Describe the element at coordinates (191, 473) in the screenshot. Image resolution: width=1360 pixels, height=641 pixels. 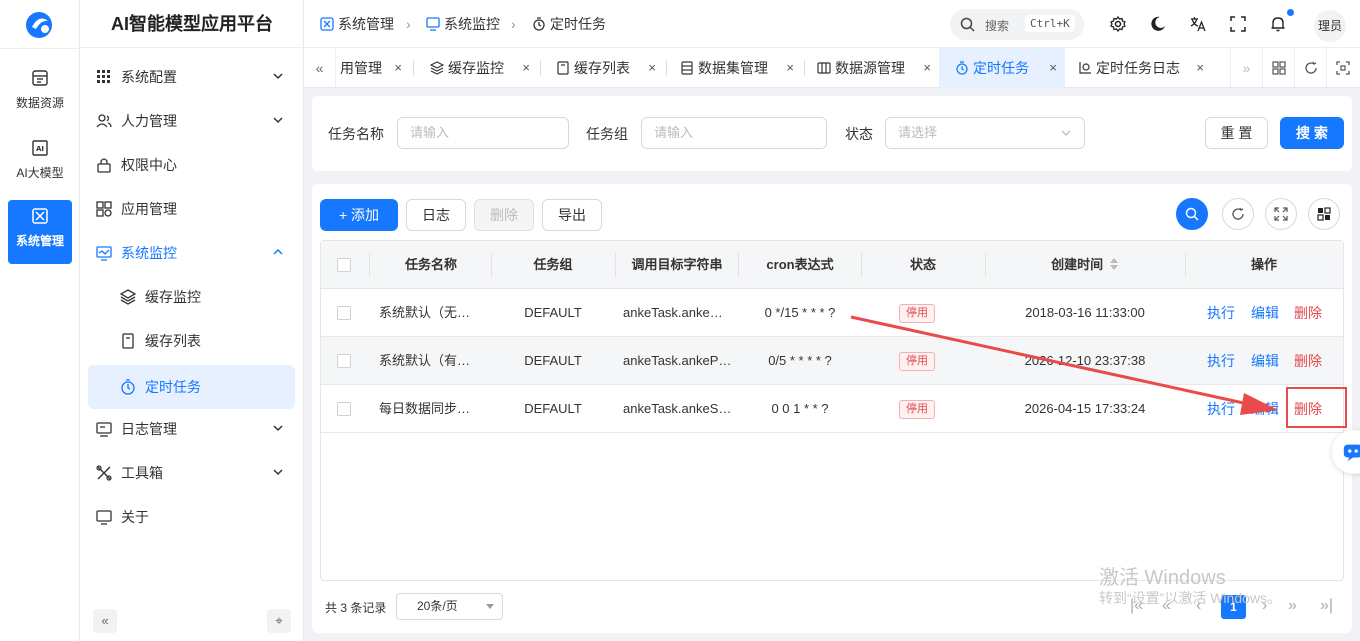
I see `menu-item-toolbox: 工具箱` at that location.